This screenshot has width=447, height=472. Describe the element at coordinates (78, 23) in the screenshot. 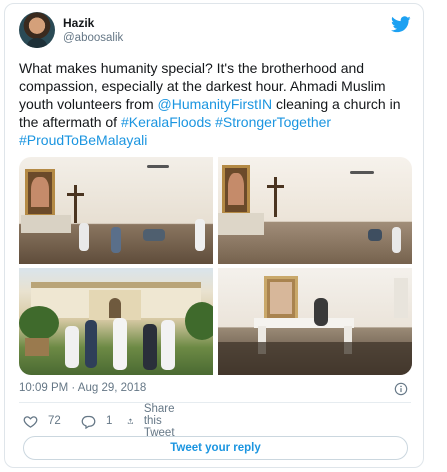

I see `author-name: Hazik` at that location.